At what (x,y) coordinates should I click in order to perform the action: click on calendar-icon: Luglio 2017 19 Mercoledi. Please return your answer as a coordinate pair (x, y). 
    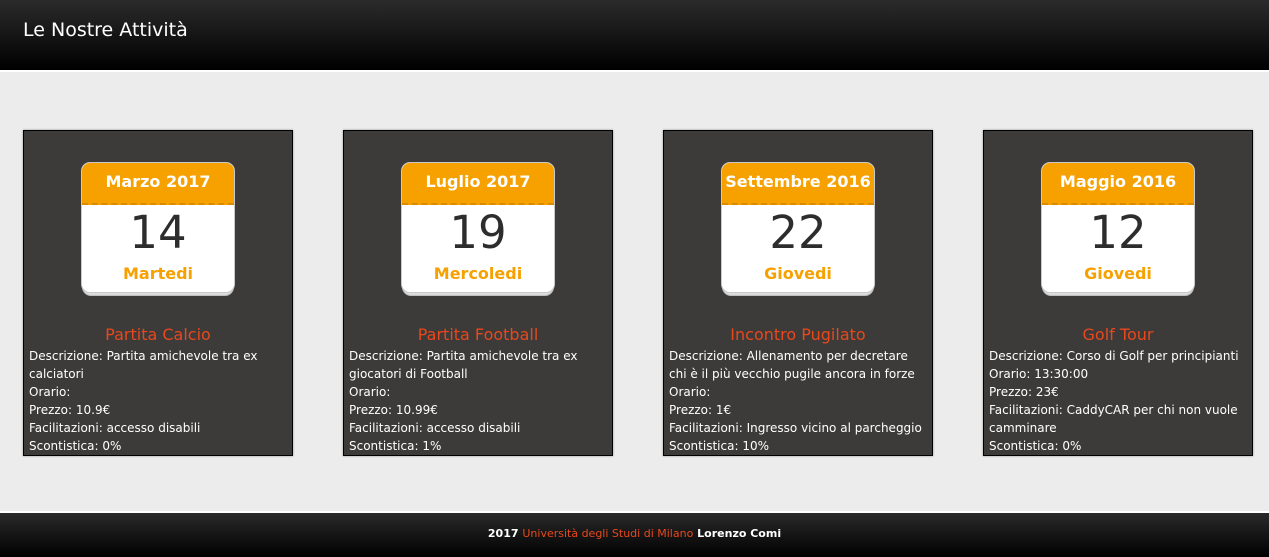
    Looking at the image, I should click on (478, 229).